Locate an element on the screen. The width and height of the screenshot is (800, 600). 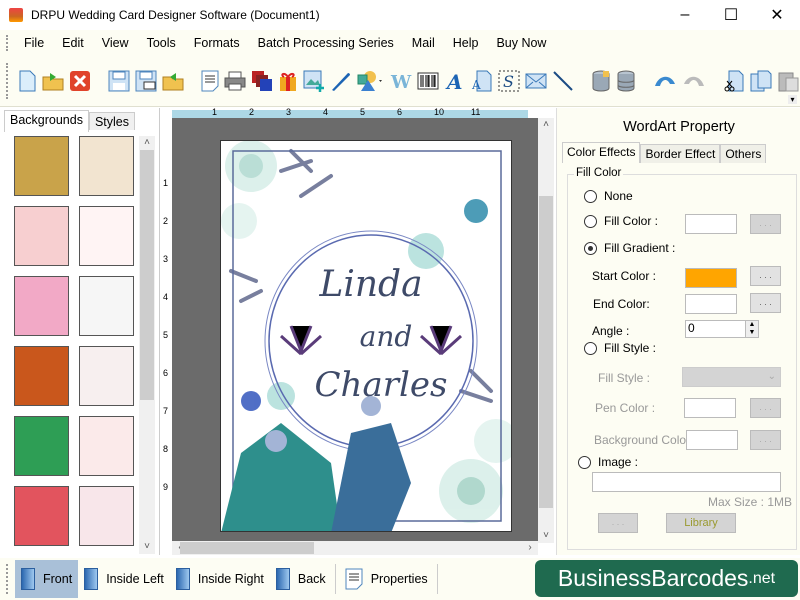
canvas-horizontal-scrollbar: ‹ › is located at coordinates (355, 548).